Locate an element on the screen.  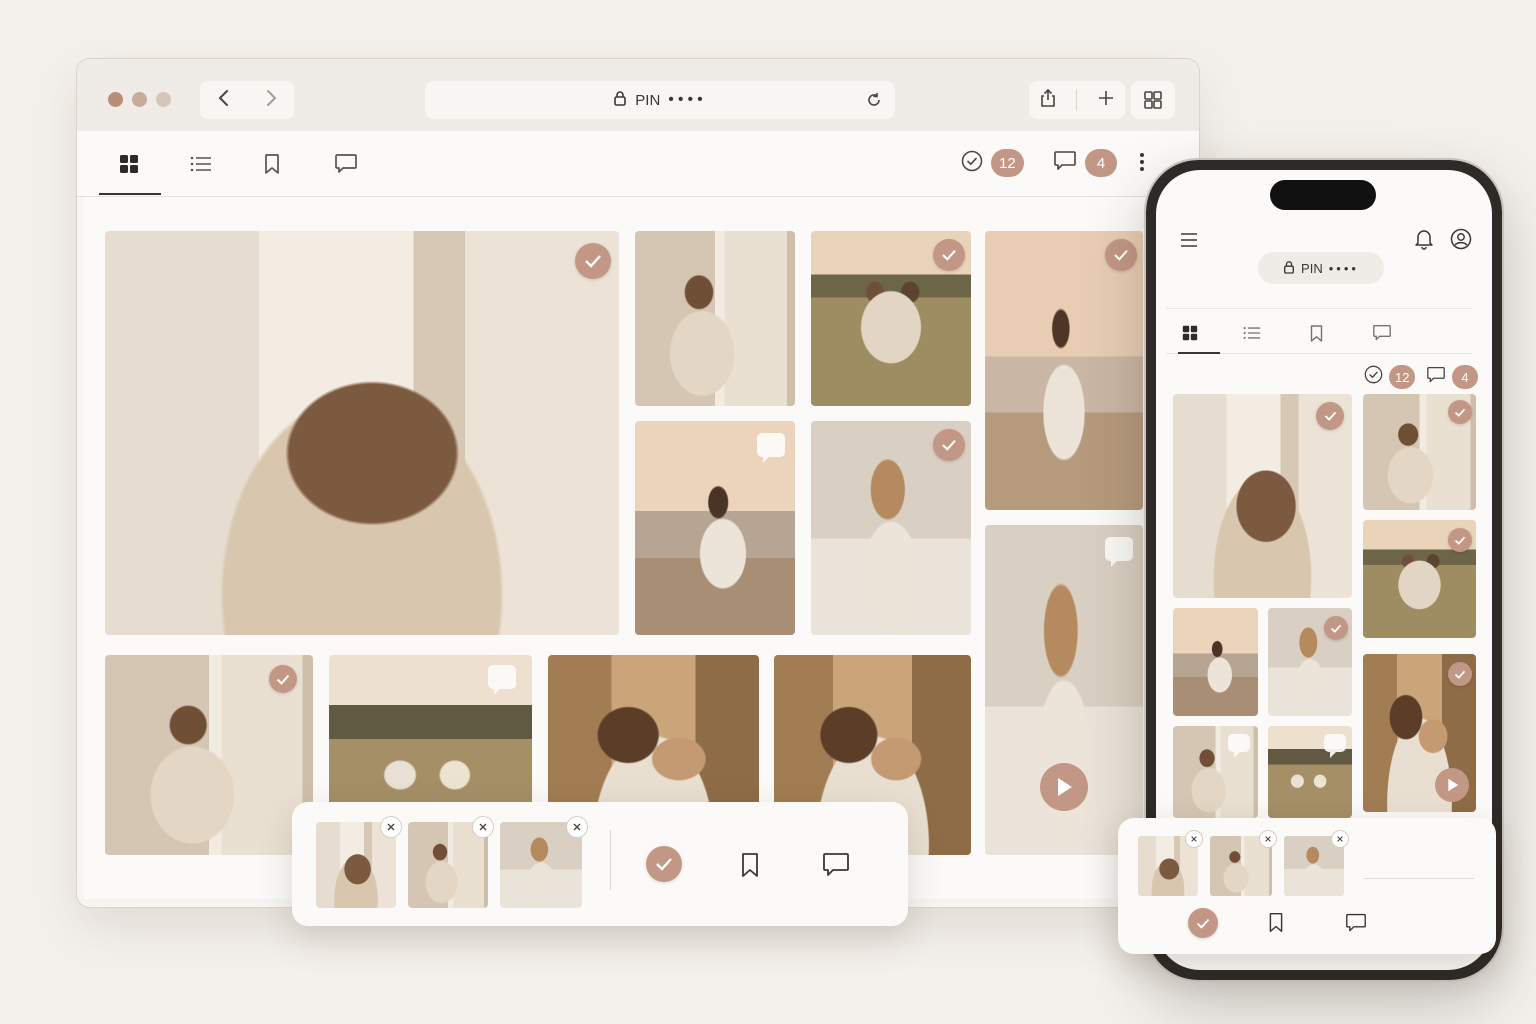
phone-pin-field: PIN •••• is located at coordinates (1321, 268).